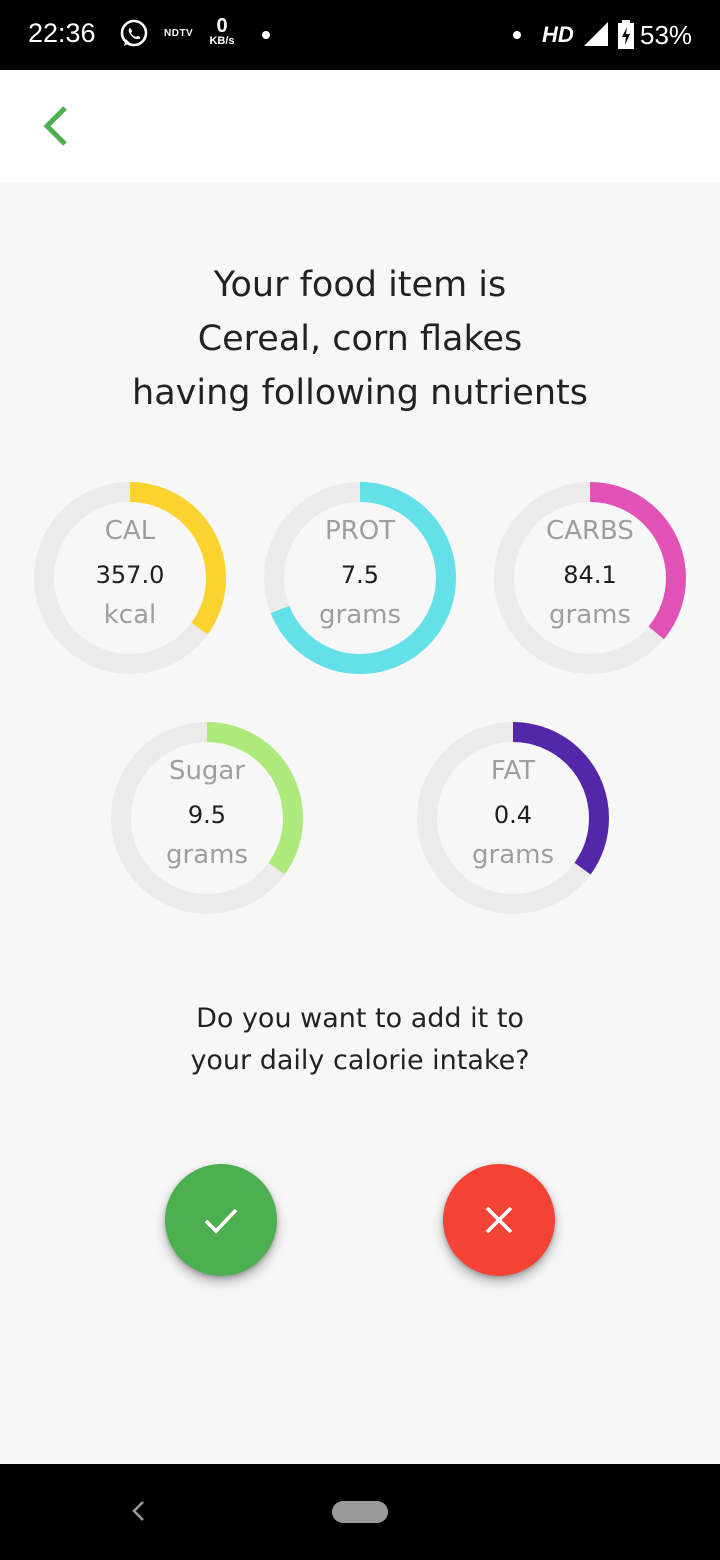 The image size is (720, 1560). Describe the element at coordinates (558, 34) in the screenshot. I see `network-type: HD` at that location.